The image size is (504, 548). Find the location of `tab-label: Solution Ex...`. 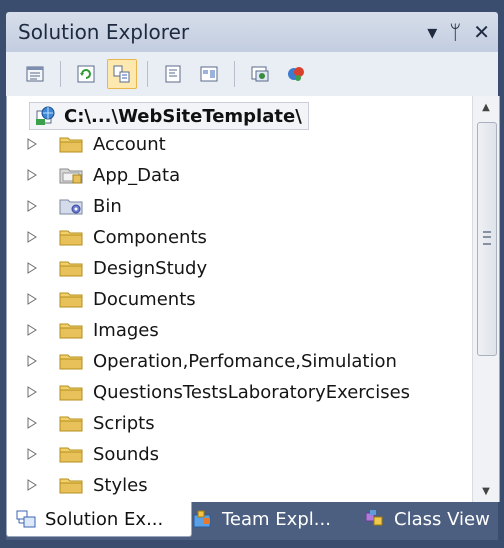

tab-label: Solution Ex... is located at coordinates (104, 519).